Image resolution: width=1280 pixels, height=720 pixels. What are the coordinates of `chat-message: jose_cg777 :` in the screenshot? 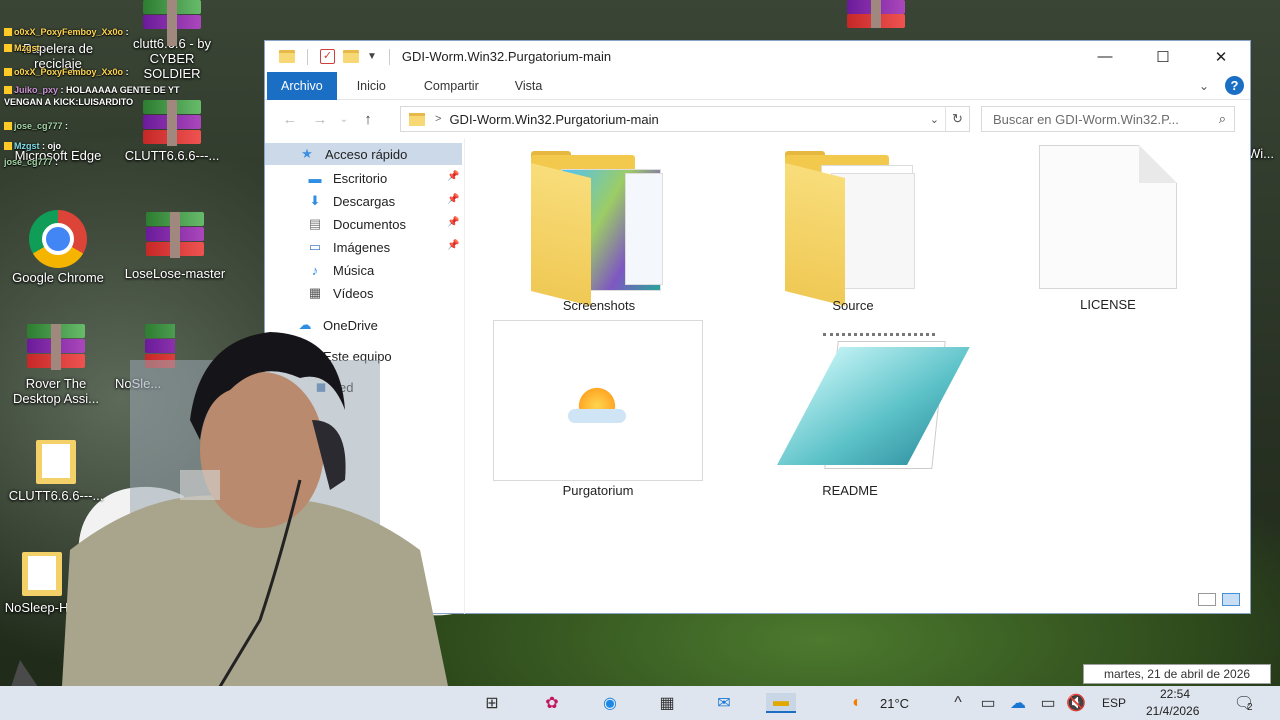 It's located at (36, 126).